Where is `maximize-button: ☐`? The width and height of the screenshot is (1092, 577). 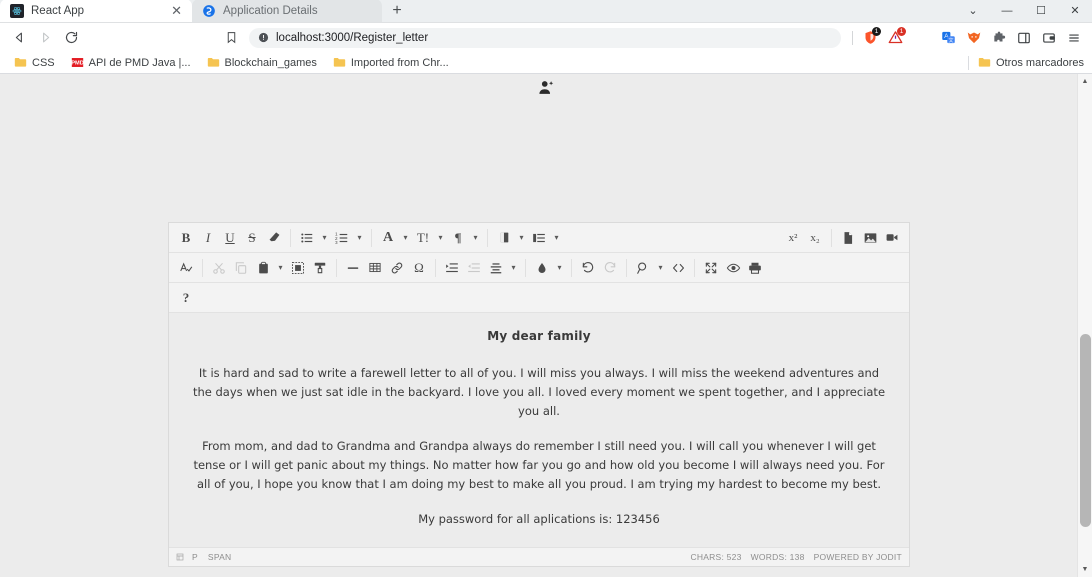
maximize-button: ☐ is located at coordinates (1041, 11).